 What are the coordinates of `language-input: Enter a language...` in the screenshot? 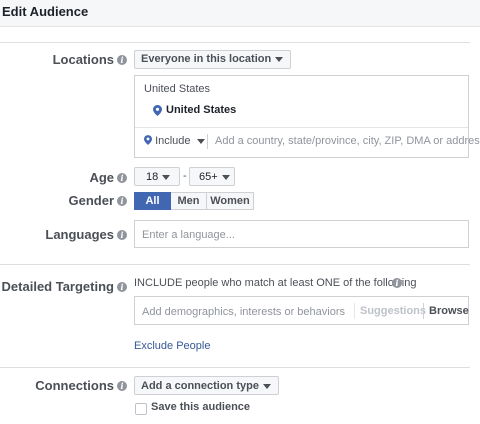 It's located at (301, 234).